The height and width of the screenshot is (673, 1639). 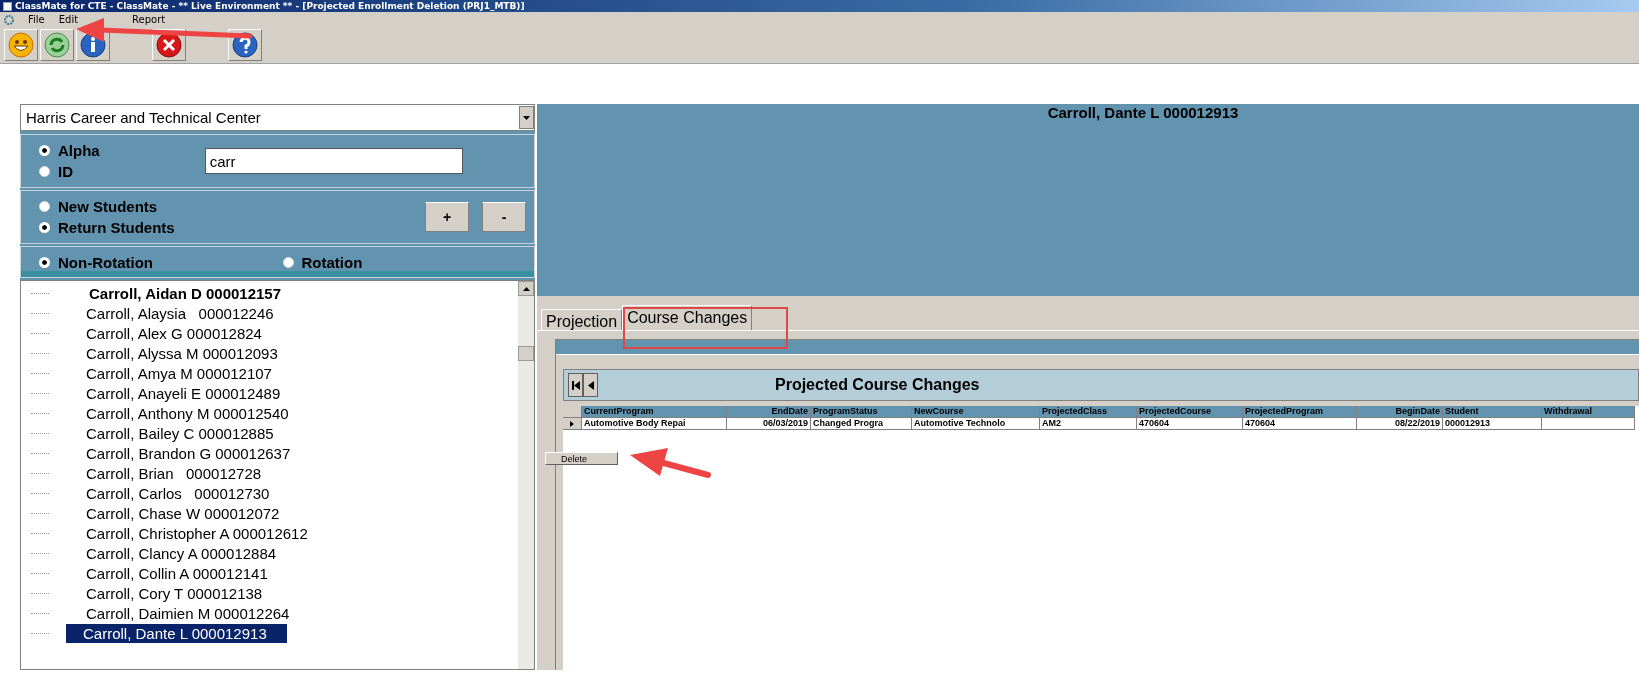 I want to click on tree-item: Carroll, Clancy A 000012884, so click(x=181, y=553).